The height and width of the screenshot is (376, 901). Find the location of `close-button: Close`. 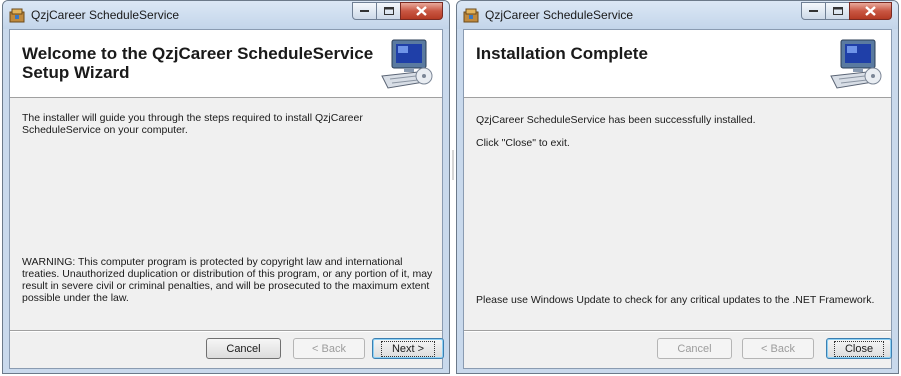

close-button: Close is located at coordinates (859, 348).